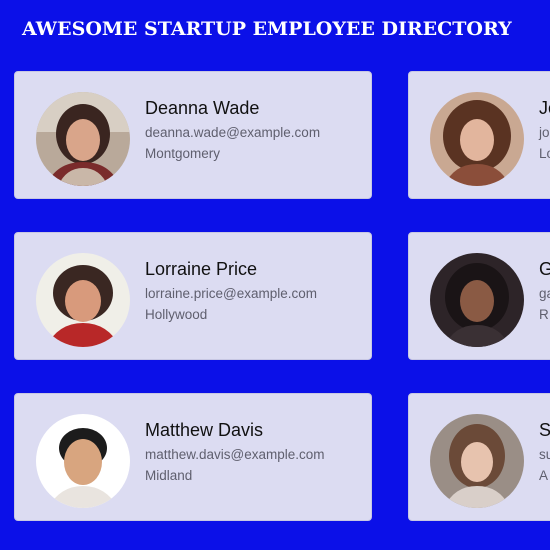 This screenshot has width=550, height=550. I want to click on employee-name: Deanna Wade, so click(202, 108).